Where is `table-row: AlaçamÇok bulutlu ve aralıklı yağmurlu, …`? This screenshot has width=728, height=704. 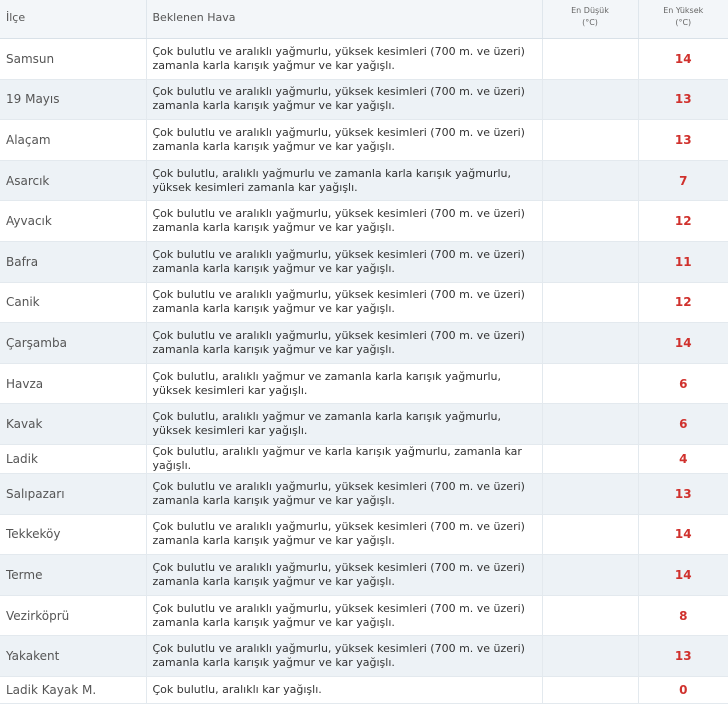
table-row: AlaçamÇok bulutlu ve aralıklı yağmurlu, … is located at coordinates (364, 140).